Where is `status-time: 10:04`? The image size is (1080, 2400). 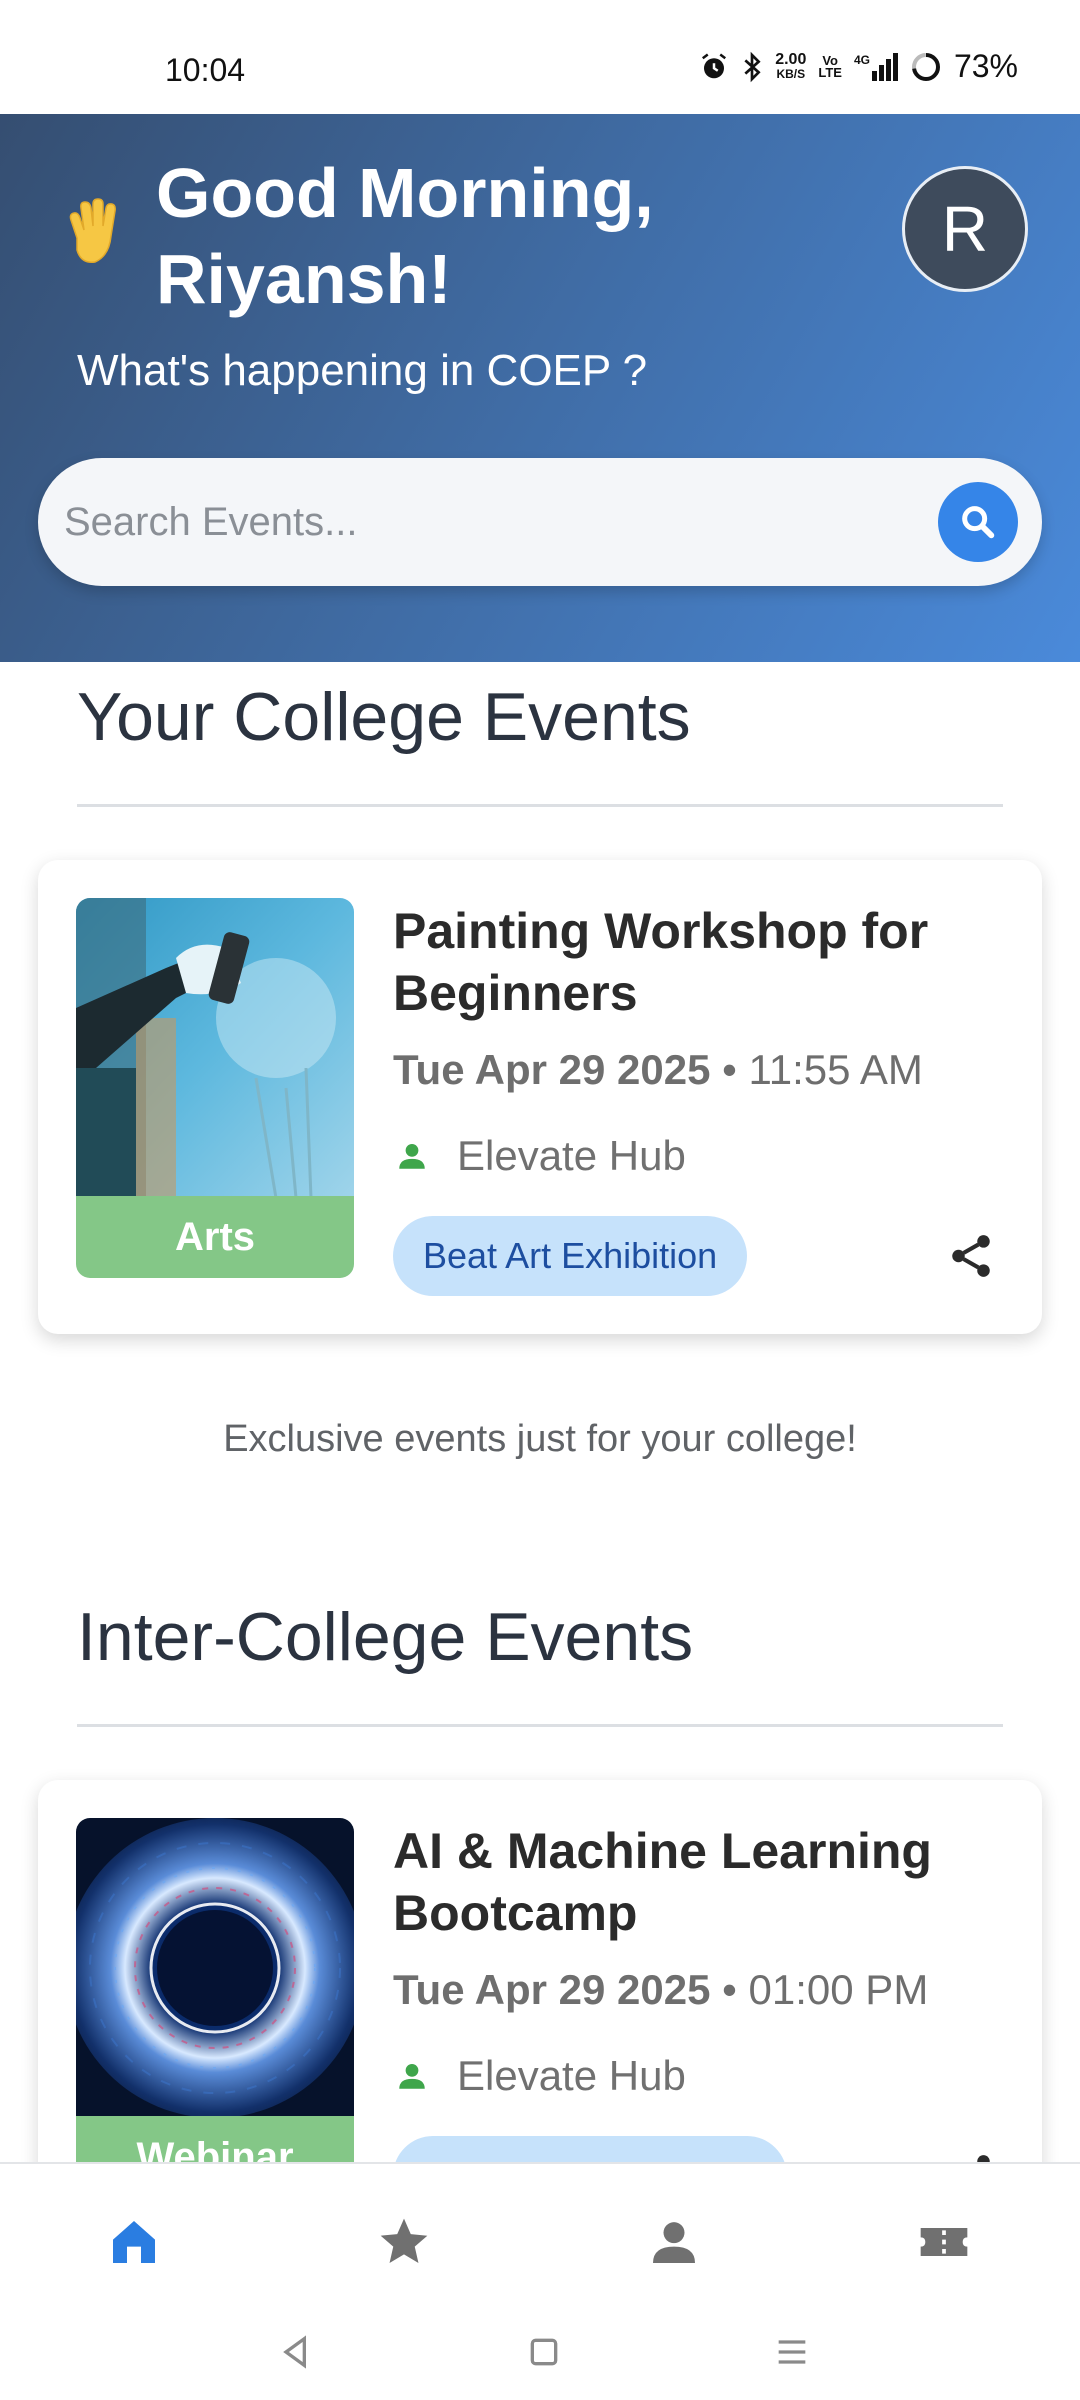
status-time: 10:04 is located at coordinates (205, 70).